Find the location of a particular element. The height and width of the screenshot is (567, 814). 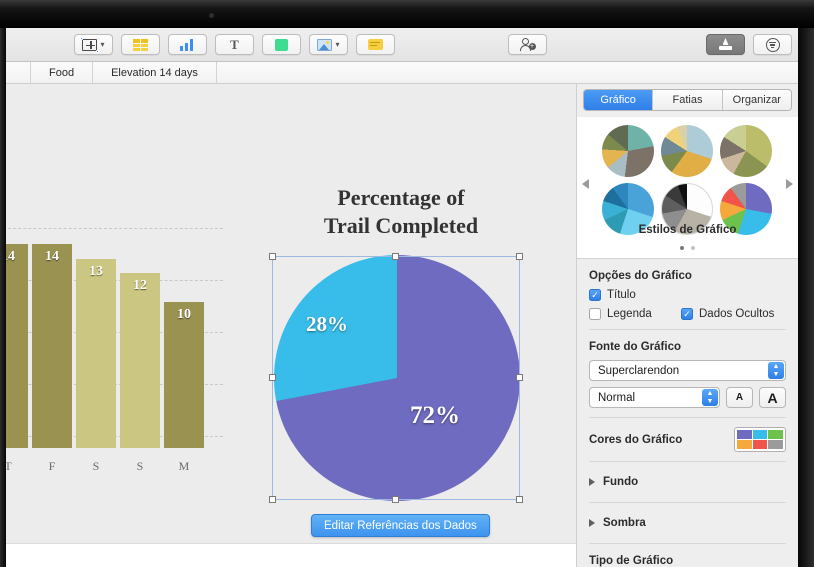

gallery-page-dots is located at coordinates (687, 248).